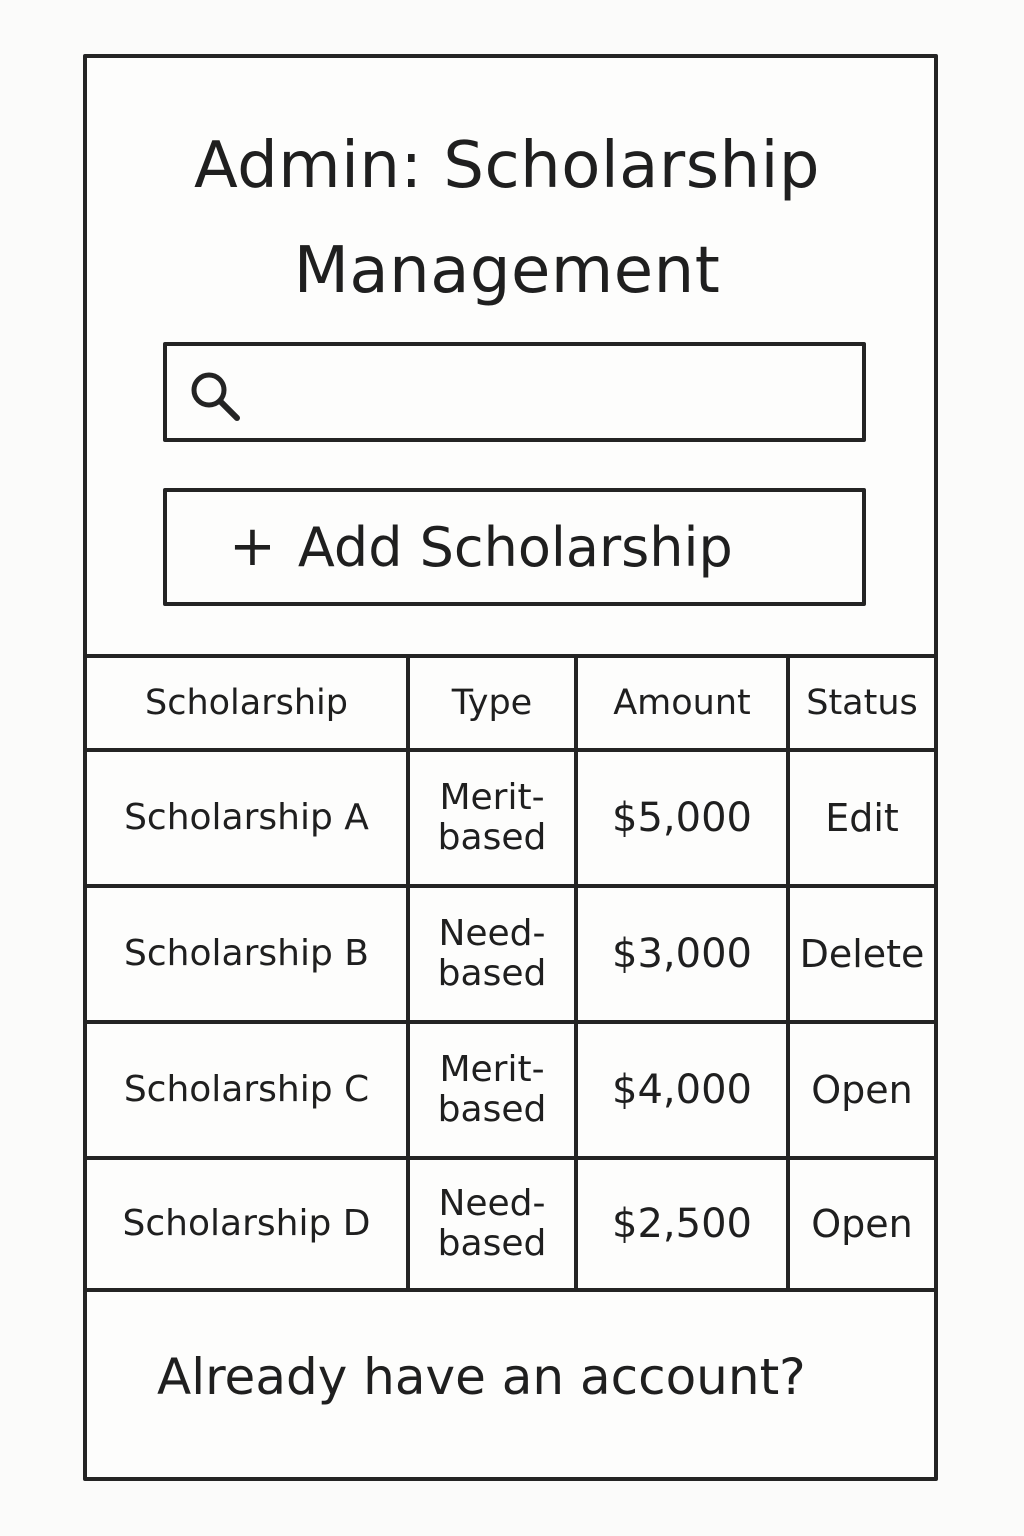 This screenshot has width=1024, height=1536. I want to click on account-prompt-link: Already have an account?, so click(507, 1377).